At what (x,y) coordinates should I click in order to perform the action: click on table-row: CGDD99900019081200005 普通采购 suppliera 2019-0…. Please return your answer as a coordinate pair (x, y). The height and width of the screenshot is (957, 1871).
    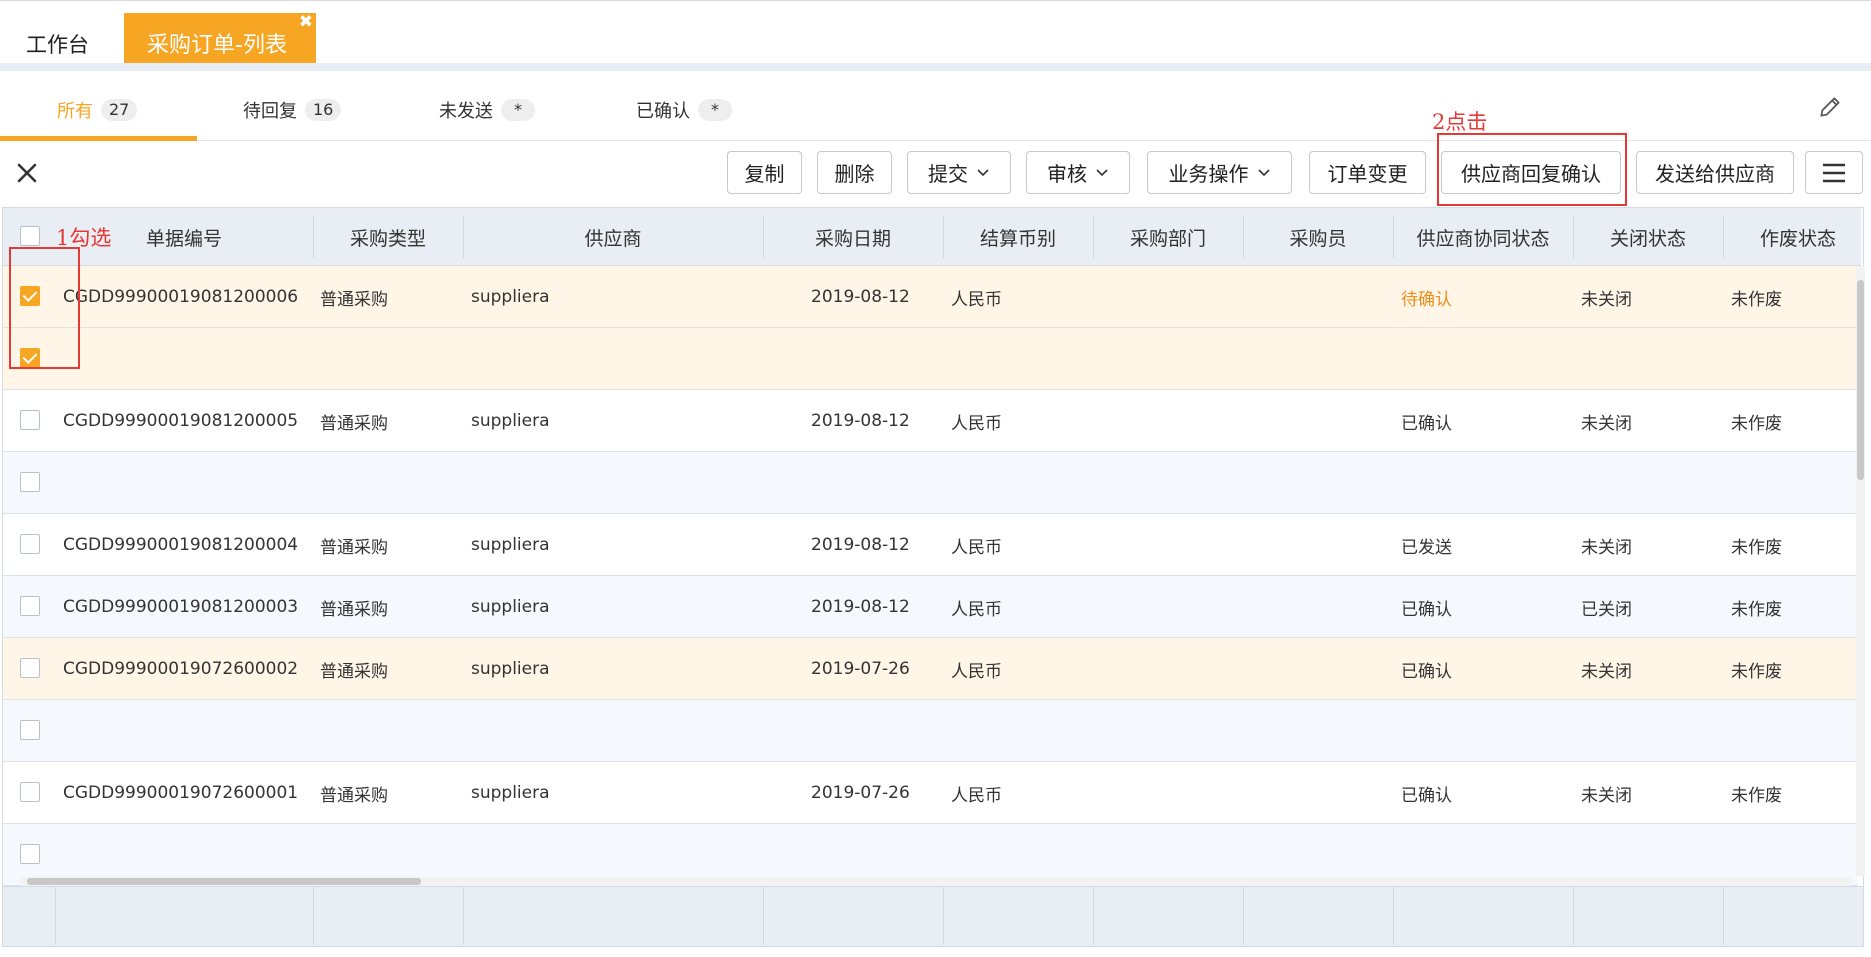
    Looking at the image, I should click on (930, 421).